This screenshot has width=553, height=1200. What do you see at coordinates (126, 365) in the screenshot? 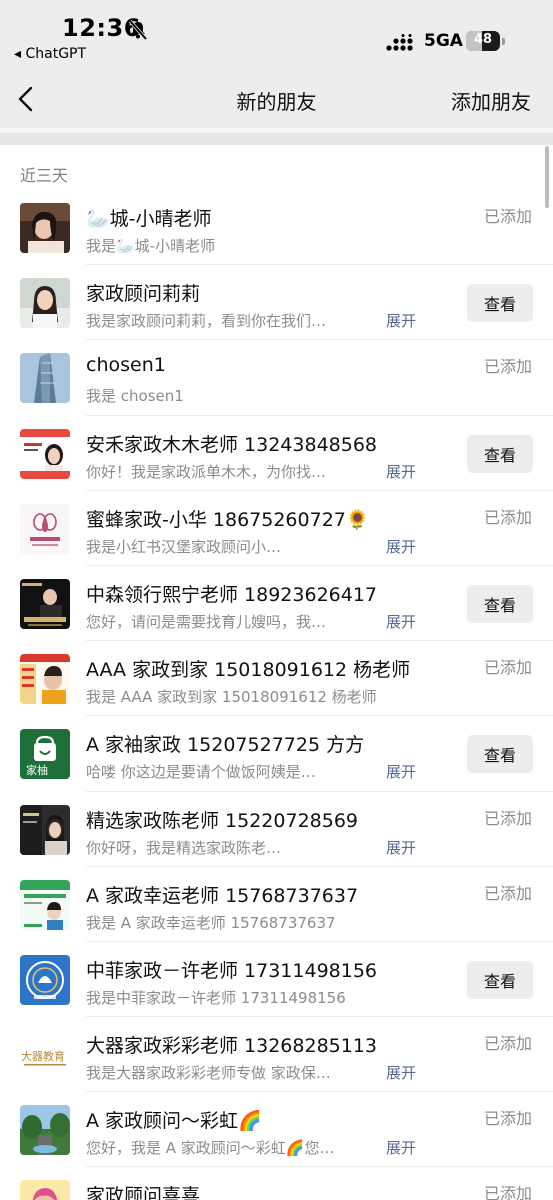
I see `friend-name: chosen1` at bounding box center [126, 365].